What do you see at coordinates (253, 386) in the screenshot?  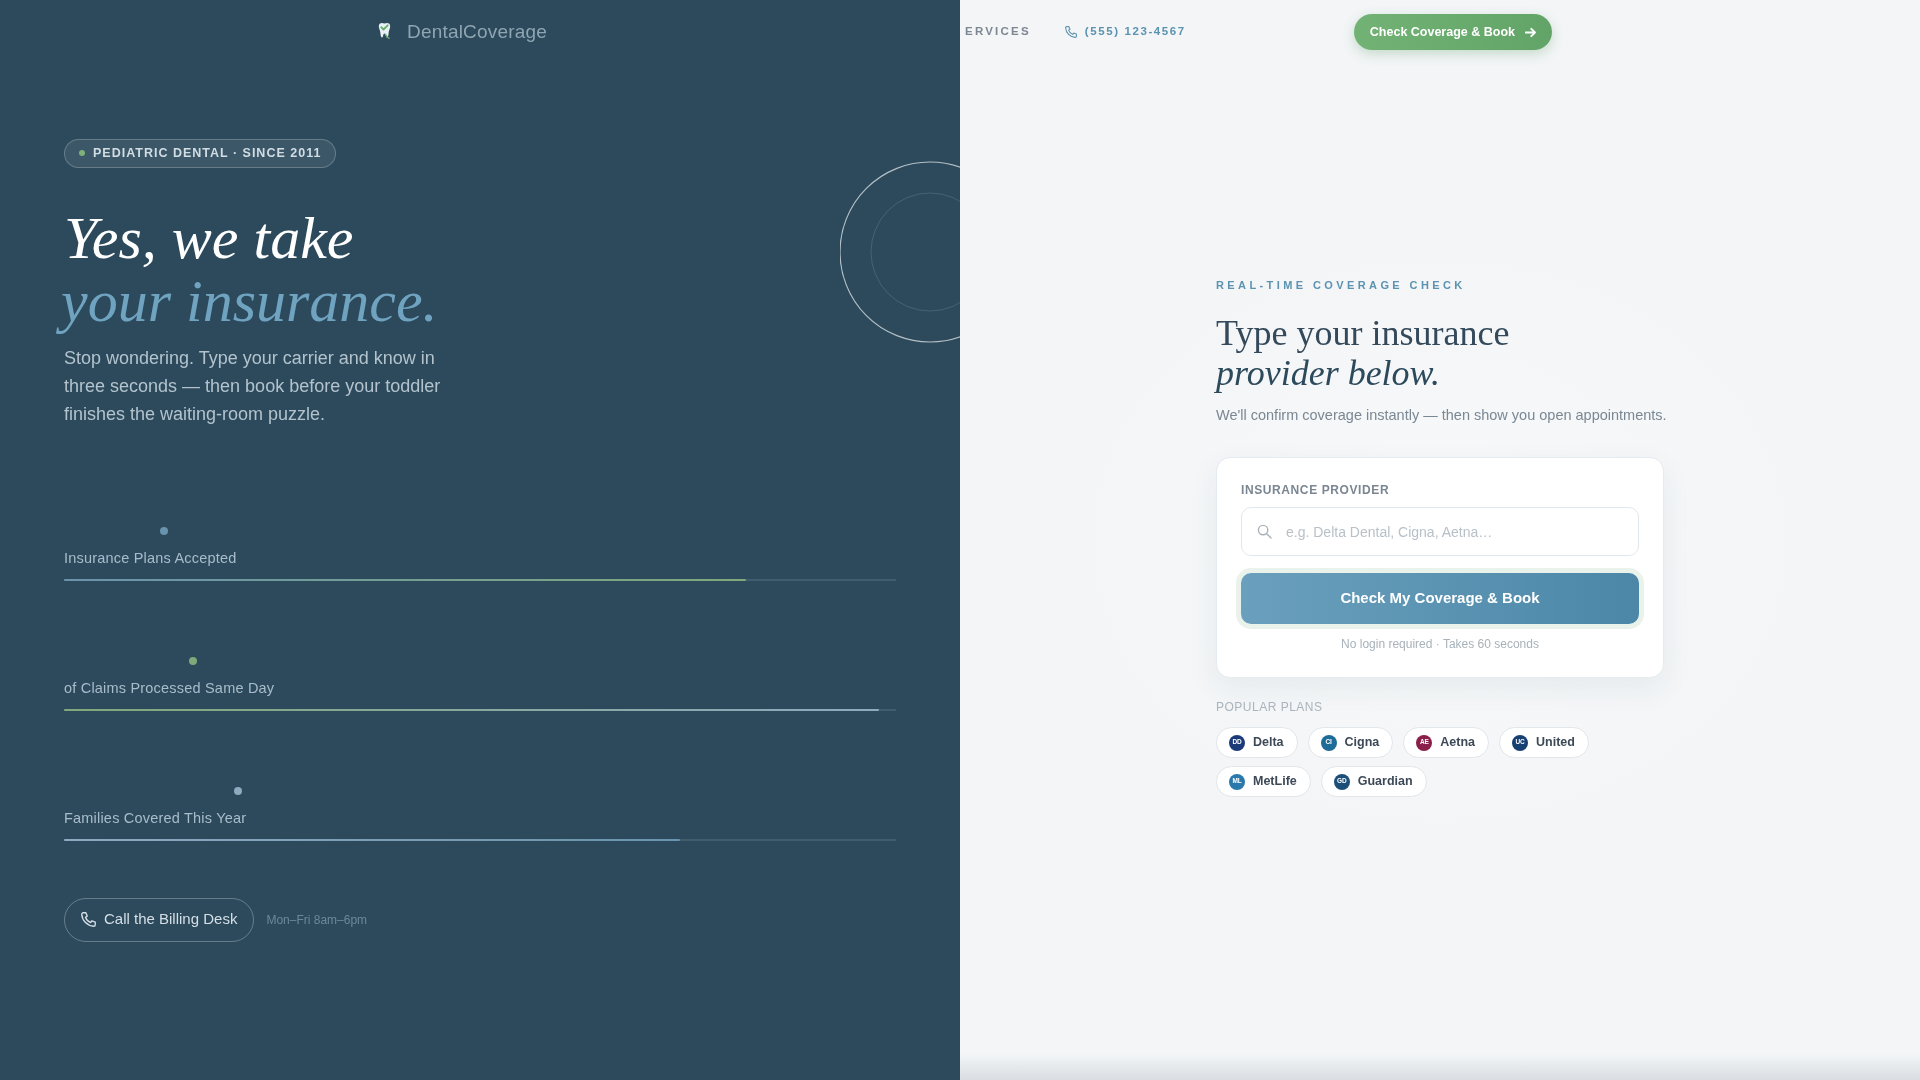 I see `hero-description: Stop wondering. Type your carrier and know in three seconds — then book before your toddler finishes the waiting-room puzzle.` at bounding box center [253, 386].